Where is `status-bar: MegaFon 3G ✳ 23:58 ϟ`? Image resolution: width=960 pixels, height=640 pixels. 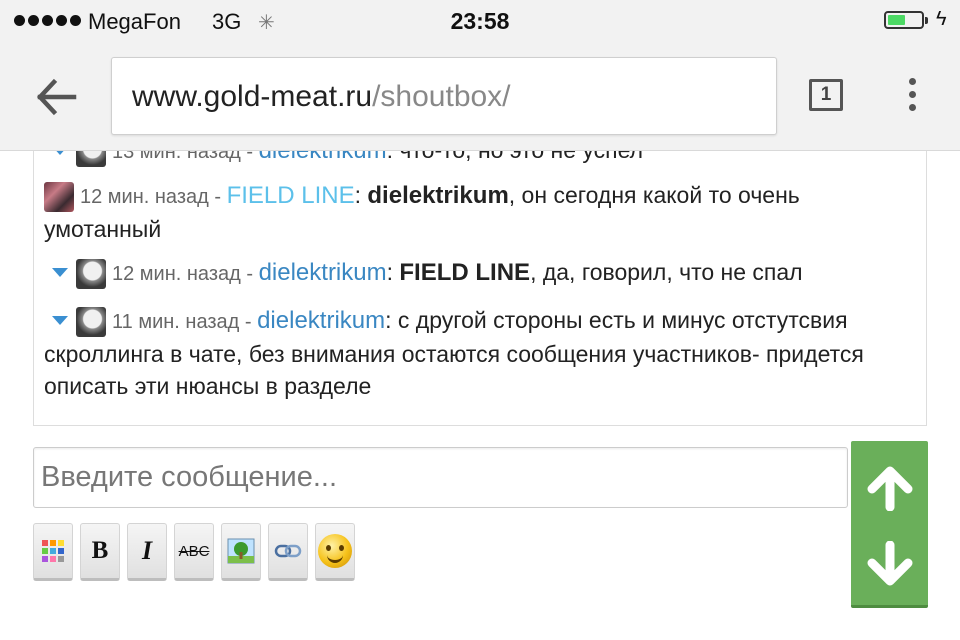
status-bar: MegaFon 3G ✳ 23:58 ϟ is located at coordinates (480, 22).